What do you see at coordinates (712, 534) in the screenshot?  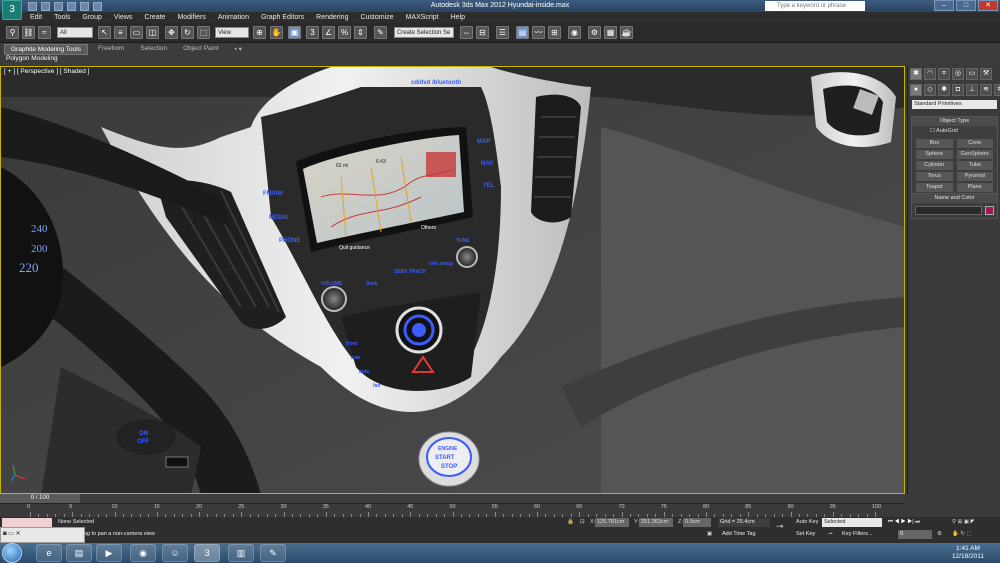 I see `time-tag-icon: ▣` at bounding box center [712, 534].